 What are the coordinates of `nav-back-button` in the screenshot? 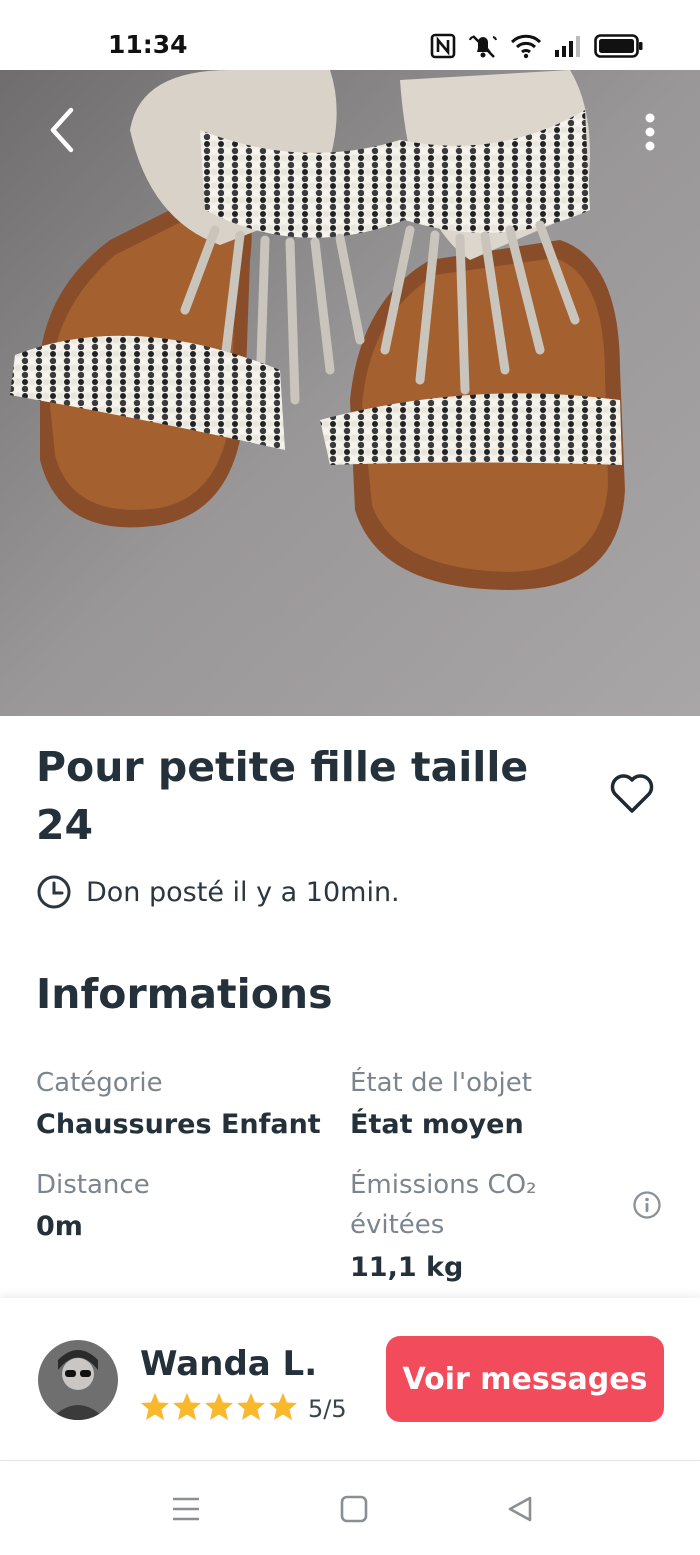 It's located at (520, 1509).